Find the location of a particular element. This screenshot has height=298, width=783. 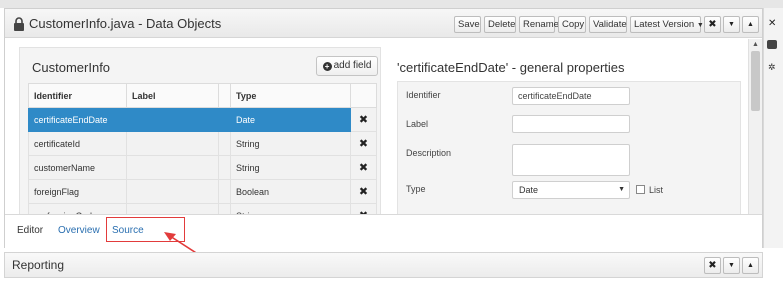

table-header-row: Identifier Label Type is located at coordinates (202, 95).